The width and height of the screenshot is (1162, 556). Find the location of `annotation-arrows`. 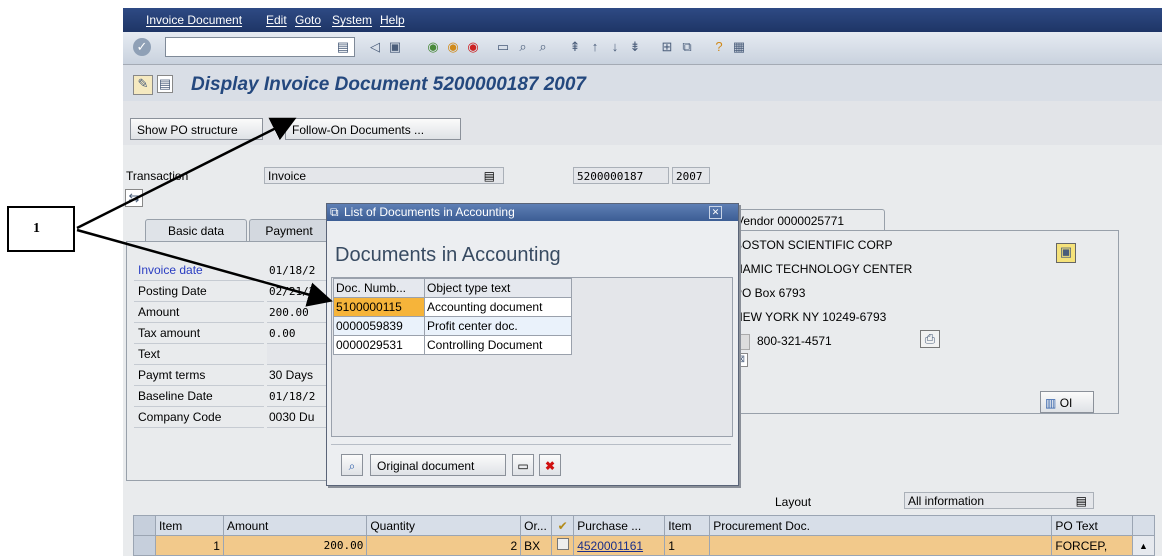

annotation-arrows is located at coordinates (204, 212).